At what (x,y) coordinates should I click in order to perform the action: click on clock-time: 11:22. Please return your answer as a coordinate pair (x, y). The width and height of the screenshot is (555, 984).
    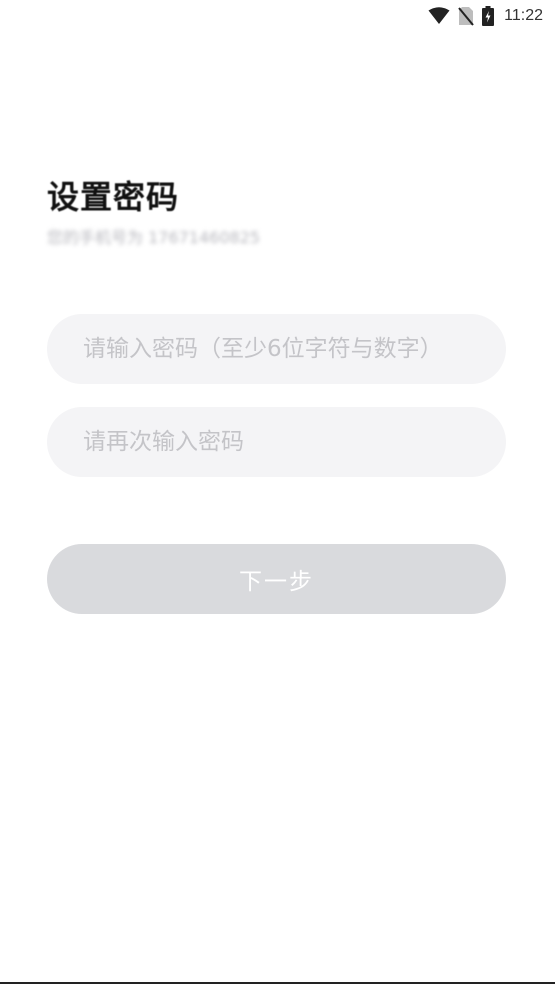
    Looking at the image, I should click on (523, 15).